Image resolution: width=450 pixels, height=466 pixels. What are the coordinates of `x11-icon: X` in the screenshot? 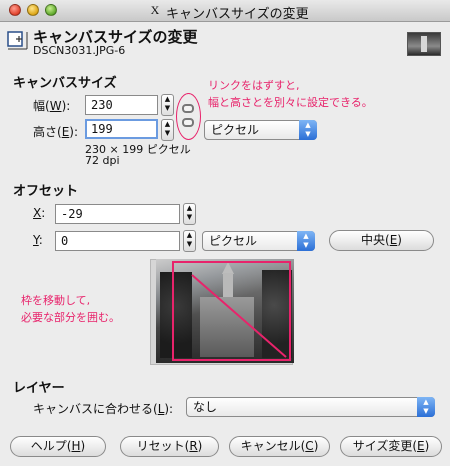 It's located at (155, 10).